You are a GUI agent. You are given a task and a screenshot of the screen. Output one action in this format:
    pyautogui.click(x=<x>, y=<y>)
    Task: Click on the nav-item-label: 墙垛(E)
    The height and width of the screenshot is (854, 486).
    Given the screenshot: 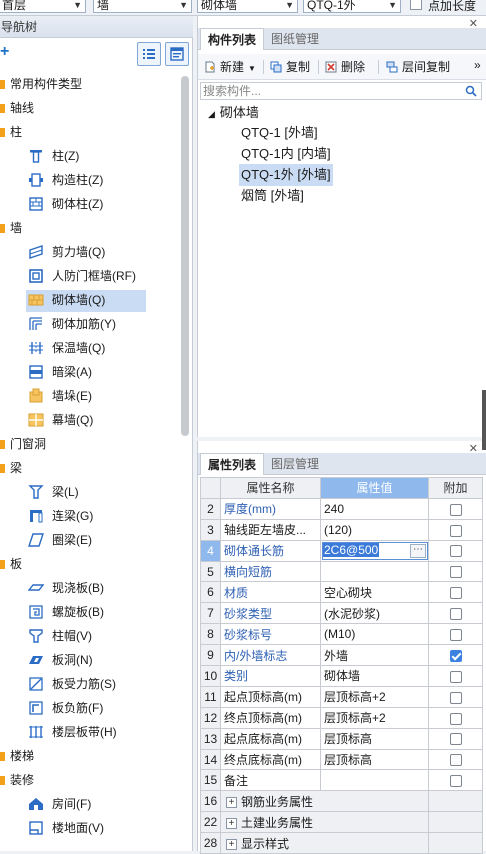 What is the action you would take?
    pyautogui.click(x=72, y=396)
    